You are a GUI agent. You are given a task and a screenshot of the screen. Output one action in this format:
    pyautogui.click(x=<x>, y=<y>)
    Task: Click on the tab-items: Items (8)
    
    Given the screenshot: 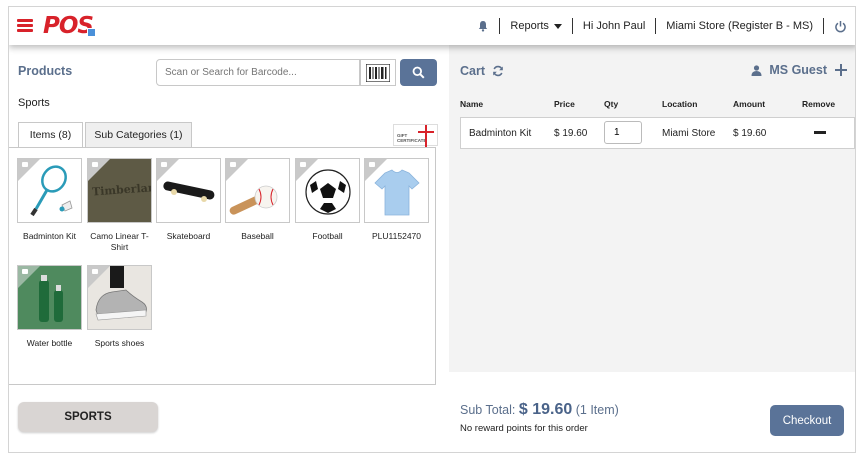 What is the action you would take?
    pyautogui.click(x=50, y=134)
    